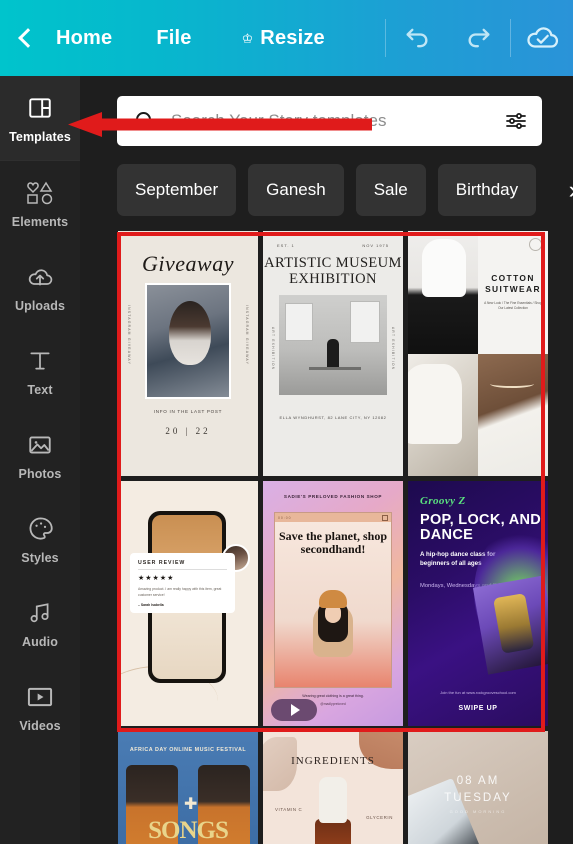 This screenshot has width=573, height=844. Describe the element at coordinates (487, 190) in the screenshot. I see `chip-birthday: Birthday` at that location.